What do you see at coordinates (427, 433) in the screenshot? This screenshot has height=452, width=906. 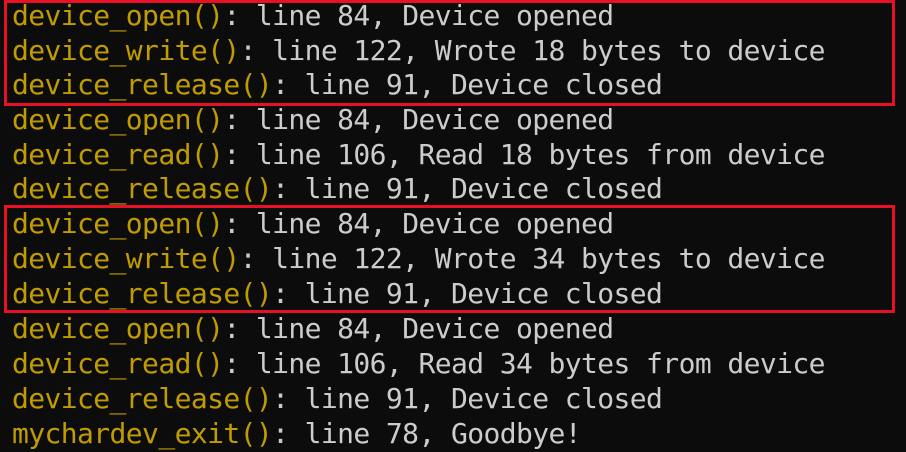 I see `log-message: : line 78, Goodbye!` at bounding box center [427, 433].